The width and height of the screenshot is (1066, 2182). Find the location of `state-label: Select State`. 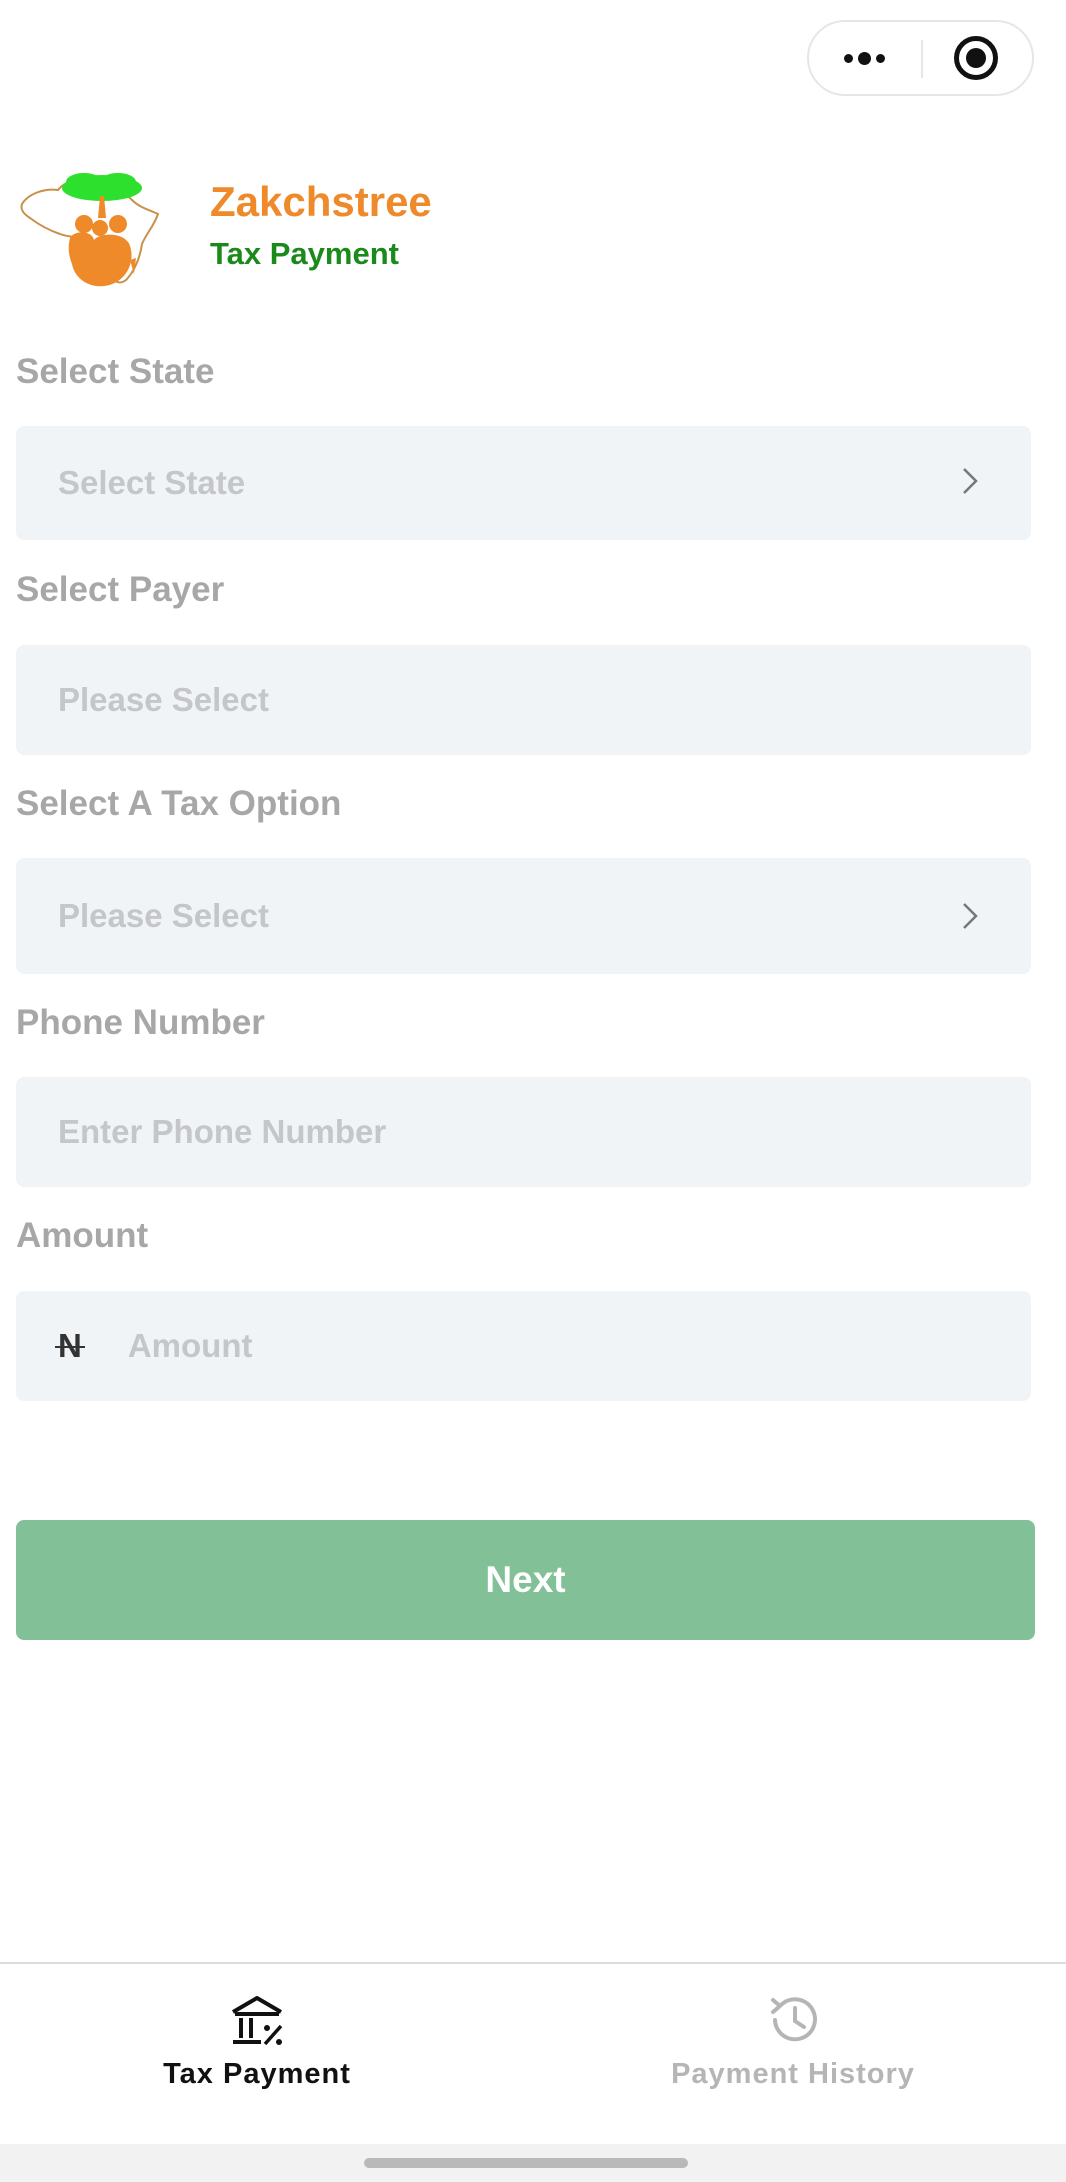

state-label: Select State is located at coordinates (115, 371).